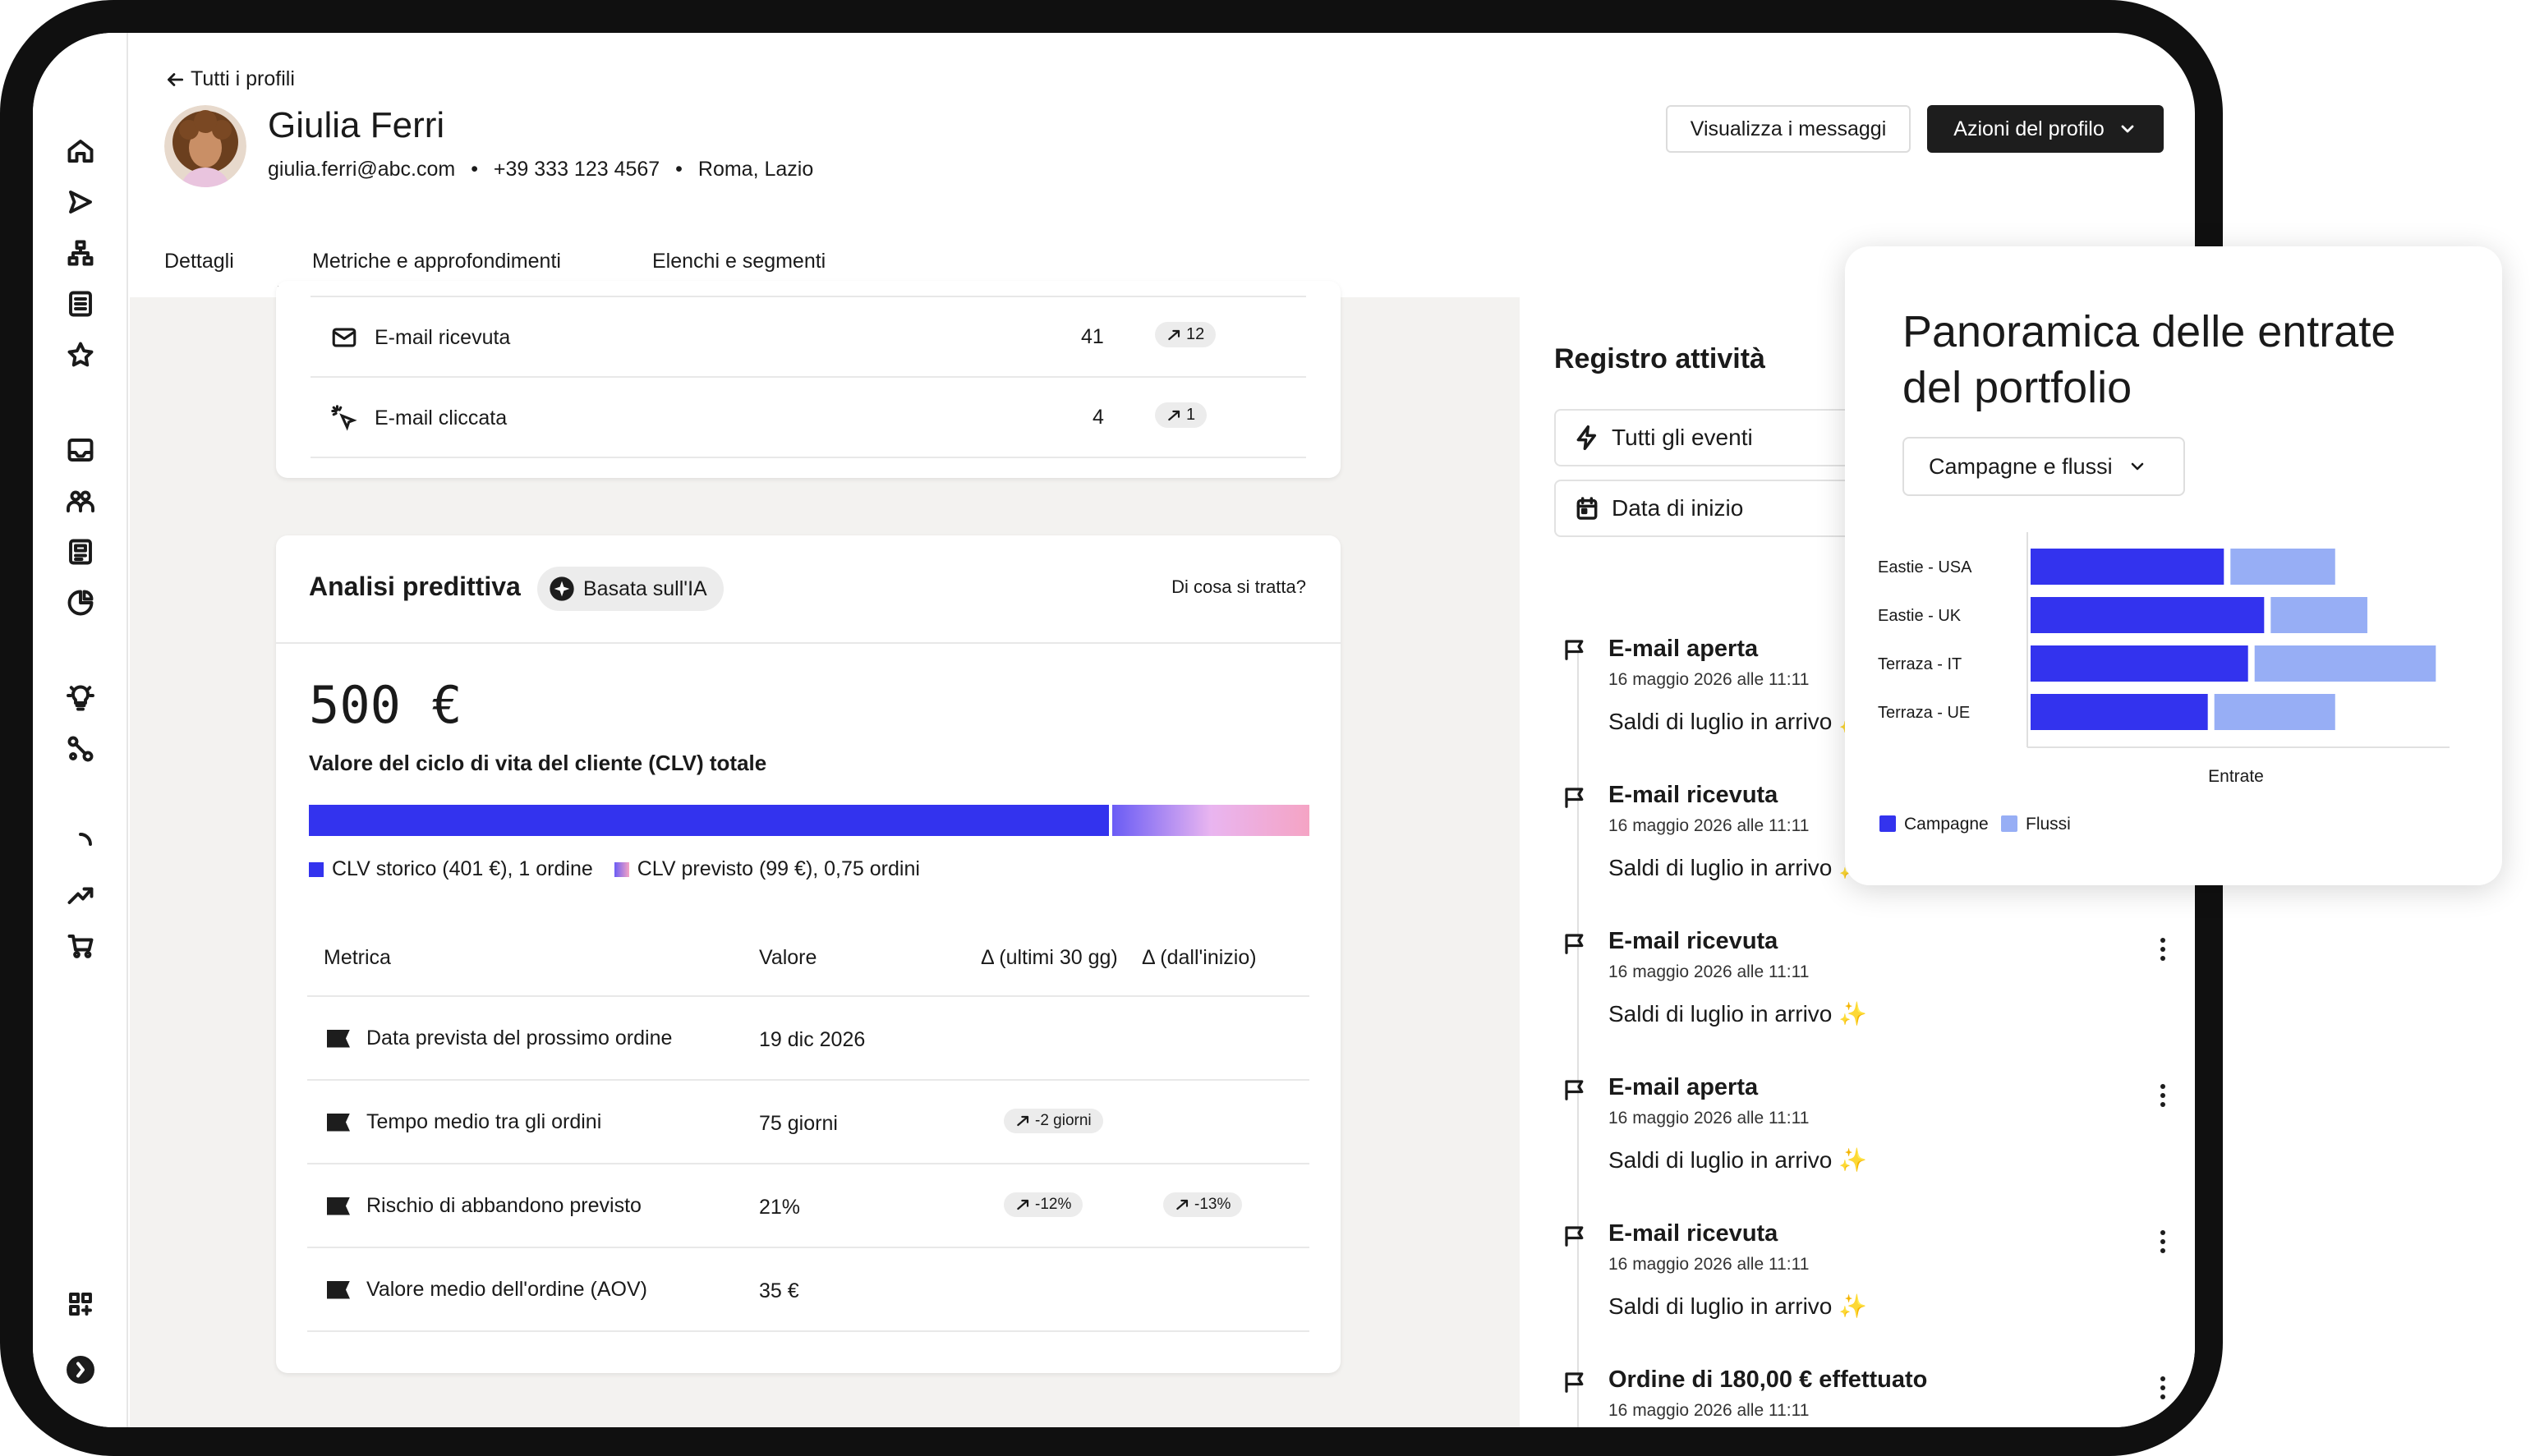 Image resolution: width=2544 pixels, height=1456 pixels. What do you see at coordinates (1587, 438) in the screenshot?
I see `bolt-icon` at bounding box center [1587, 438].